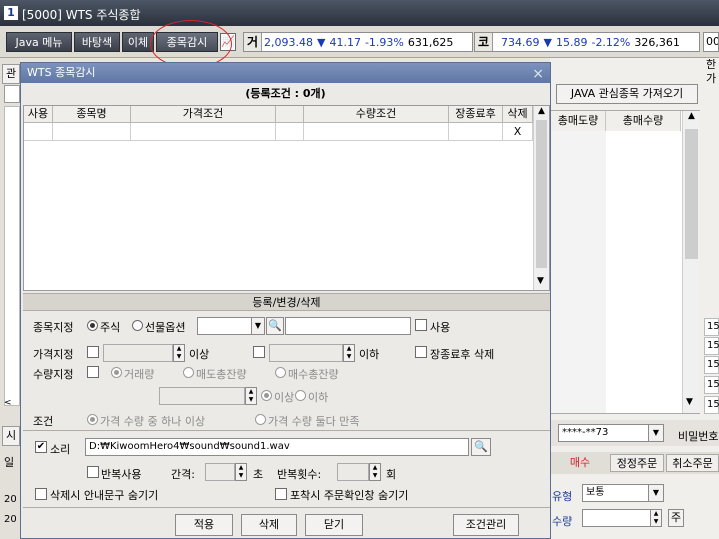 This screenshot has height=539, width=719. What do you see at coordinates (92, 325) in the screenshot?
I see `radio-stock` at bounding box center [92, 325].